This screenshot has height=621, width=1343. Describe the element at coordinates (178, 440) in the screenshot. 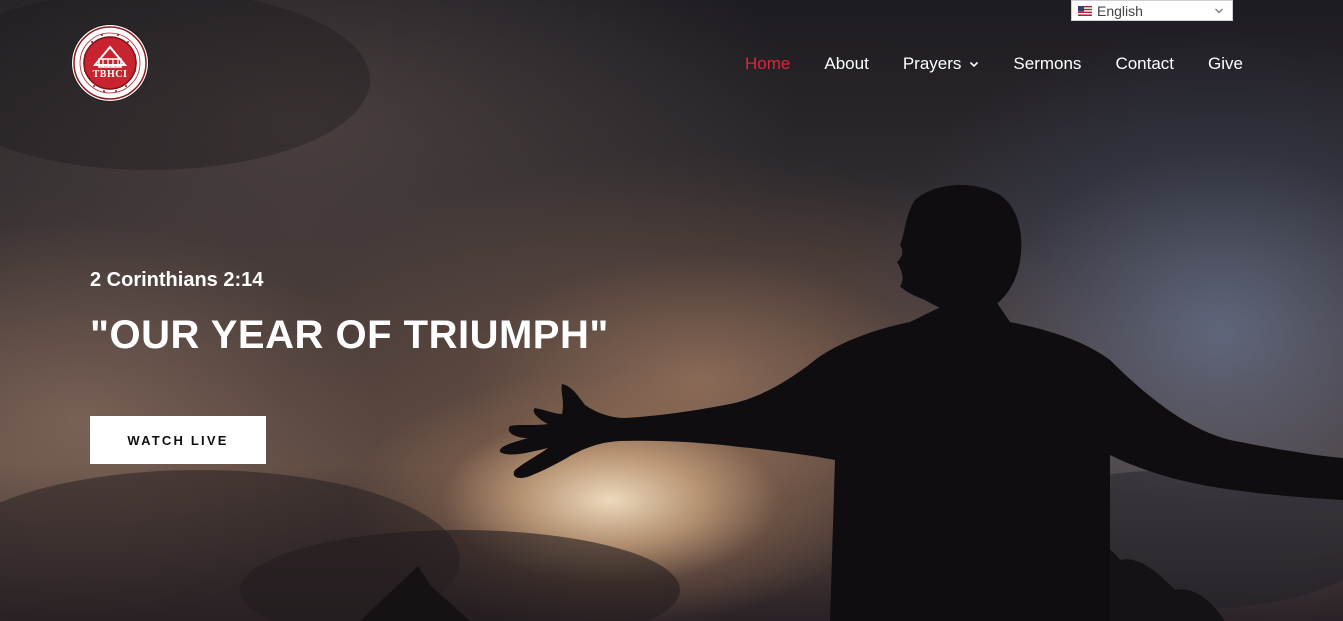

I see `watch-live-button: WATCH LIVE` at that location.